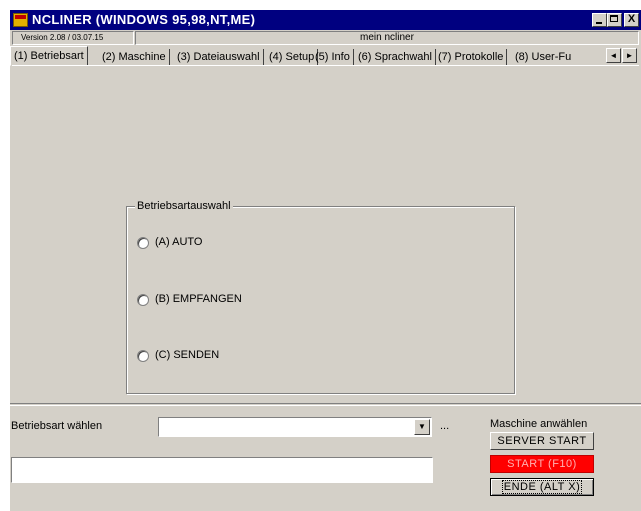 The height and width of the screenshot is (511, 641). Describe the element at coordinates (20, 20) in the screenshot. I see `app-icon` at that location.